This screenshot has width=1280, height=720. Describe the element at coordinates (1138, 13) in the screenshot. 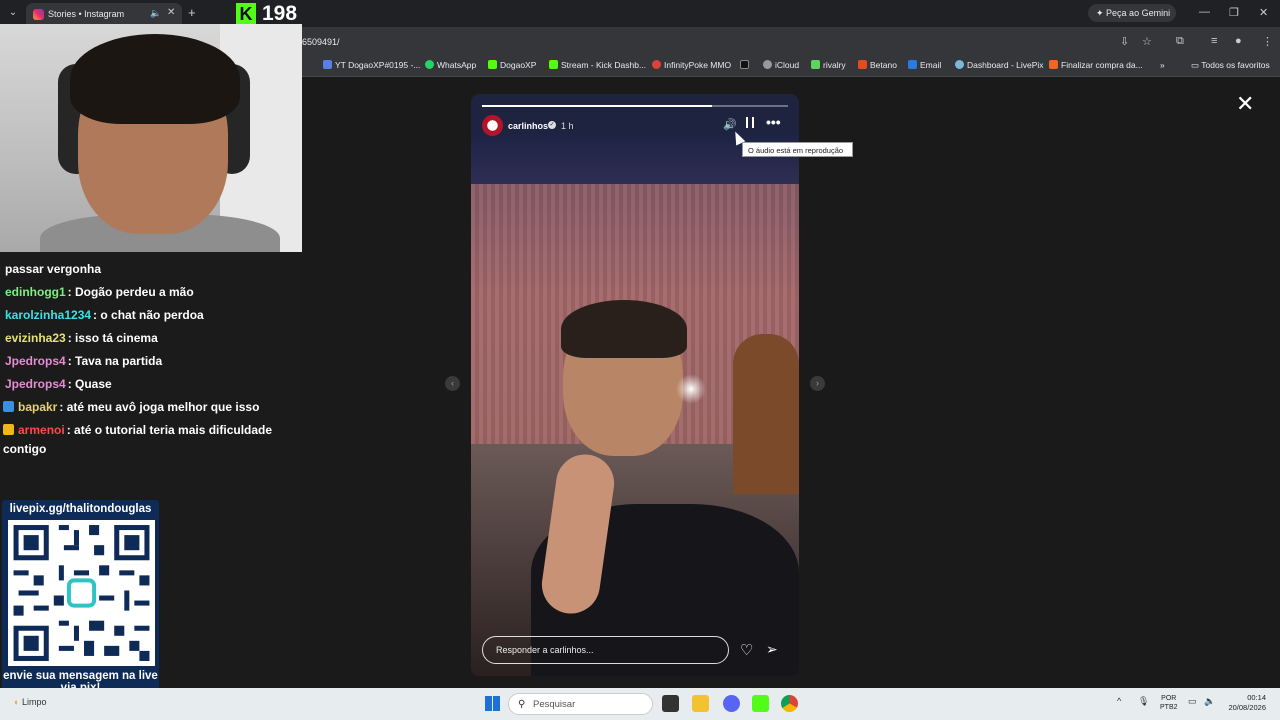

I see `gemini-label: Peça ao Gemini` at that location.